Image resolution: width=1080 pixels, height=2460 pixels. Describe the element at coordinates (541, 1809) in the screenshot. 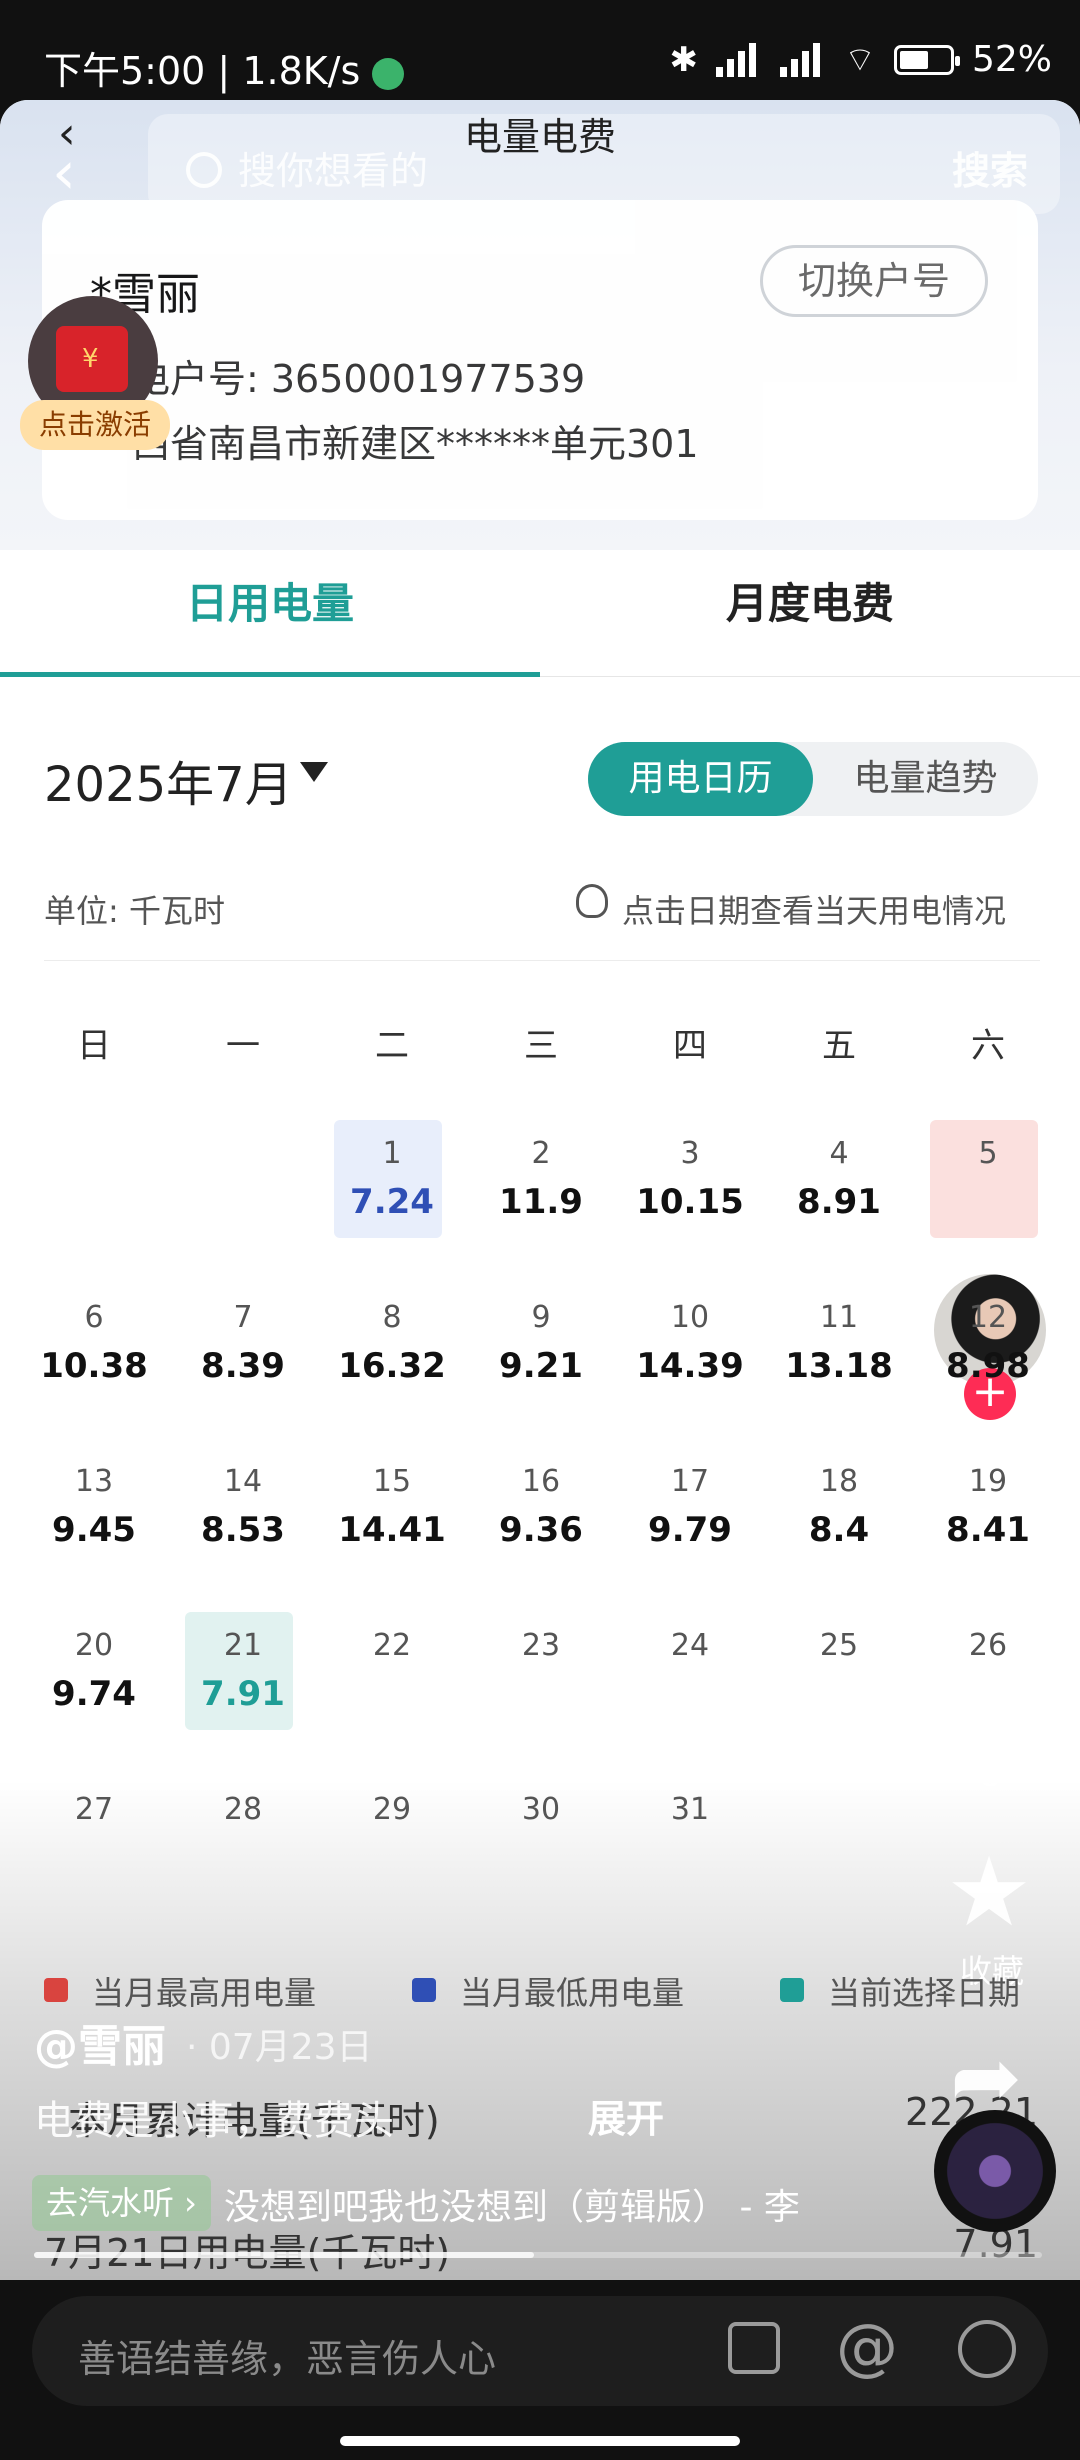

I see `day-number: 30` at that location.